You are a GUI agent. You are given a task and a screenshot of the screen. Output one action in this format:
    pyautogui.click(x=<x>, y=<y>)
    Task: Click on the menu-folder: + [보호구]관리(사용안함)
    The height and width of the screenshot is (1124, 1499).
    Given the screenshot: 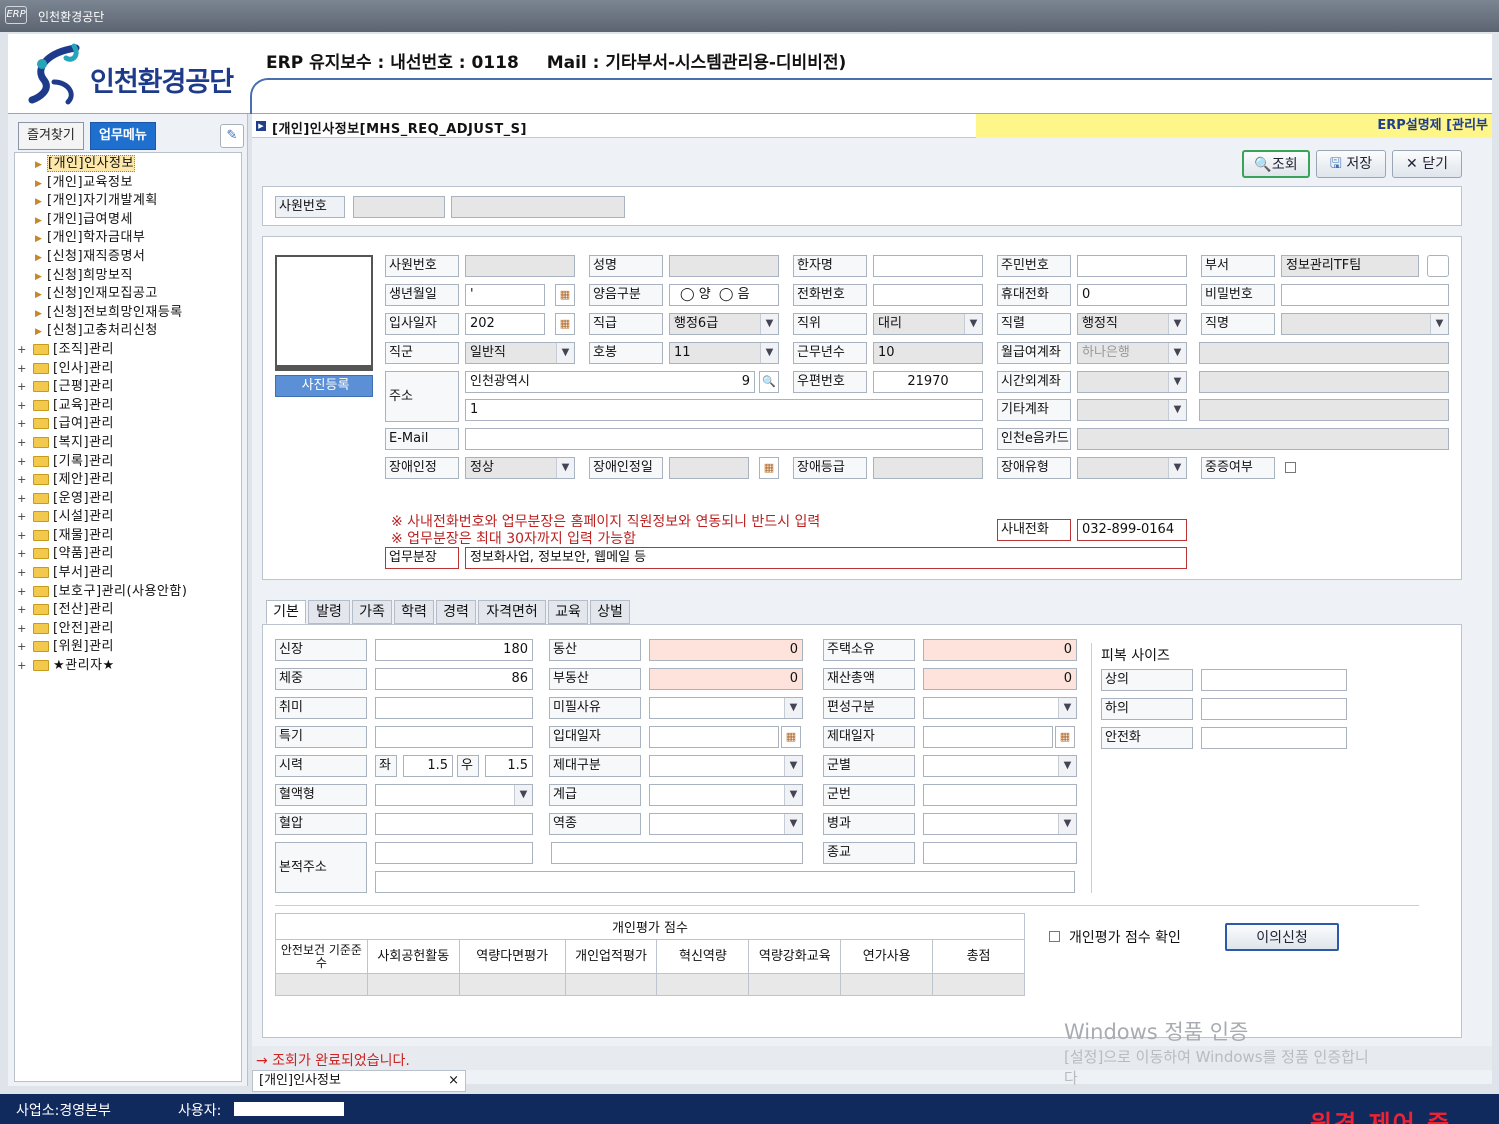 What is the action you would take?
    pyautogui.click(x=128, y=592)
    